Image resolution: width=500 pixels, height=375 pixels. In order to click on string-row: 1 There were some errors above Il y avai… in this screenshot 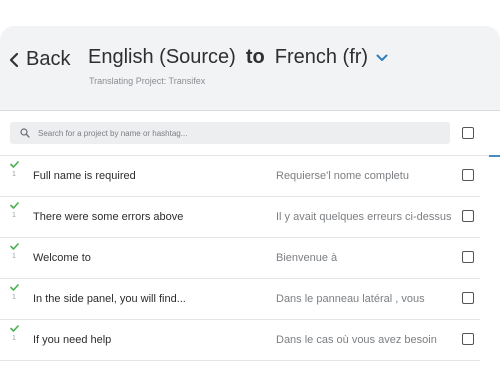, I will do `click(240, 217)`.